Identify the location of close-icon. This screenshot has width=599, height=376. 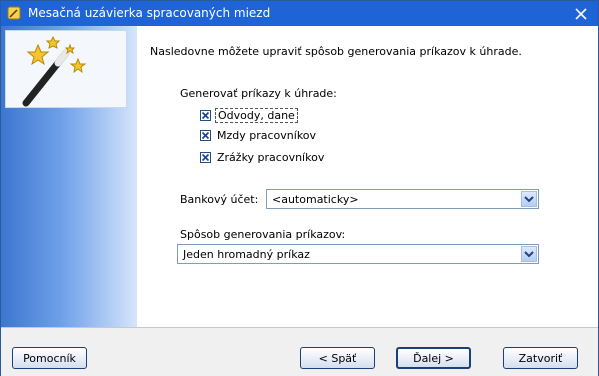
(581, 13).